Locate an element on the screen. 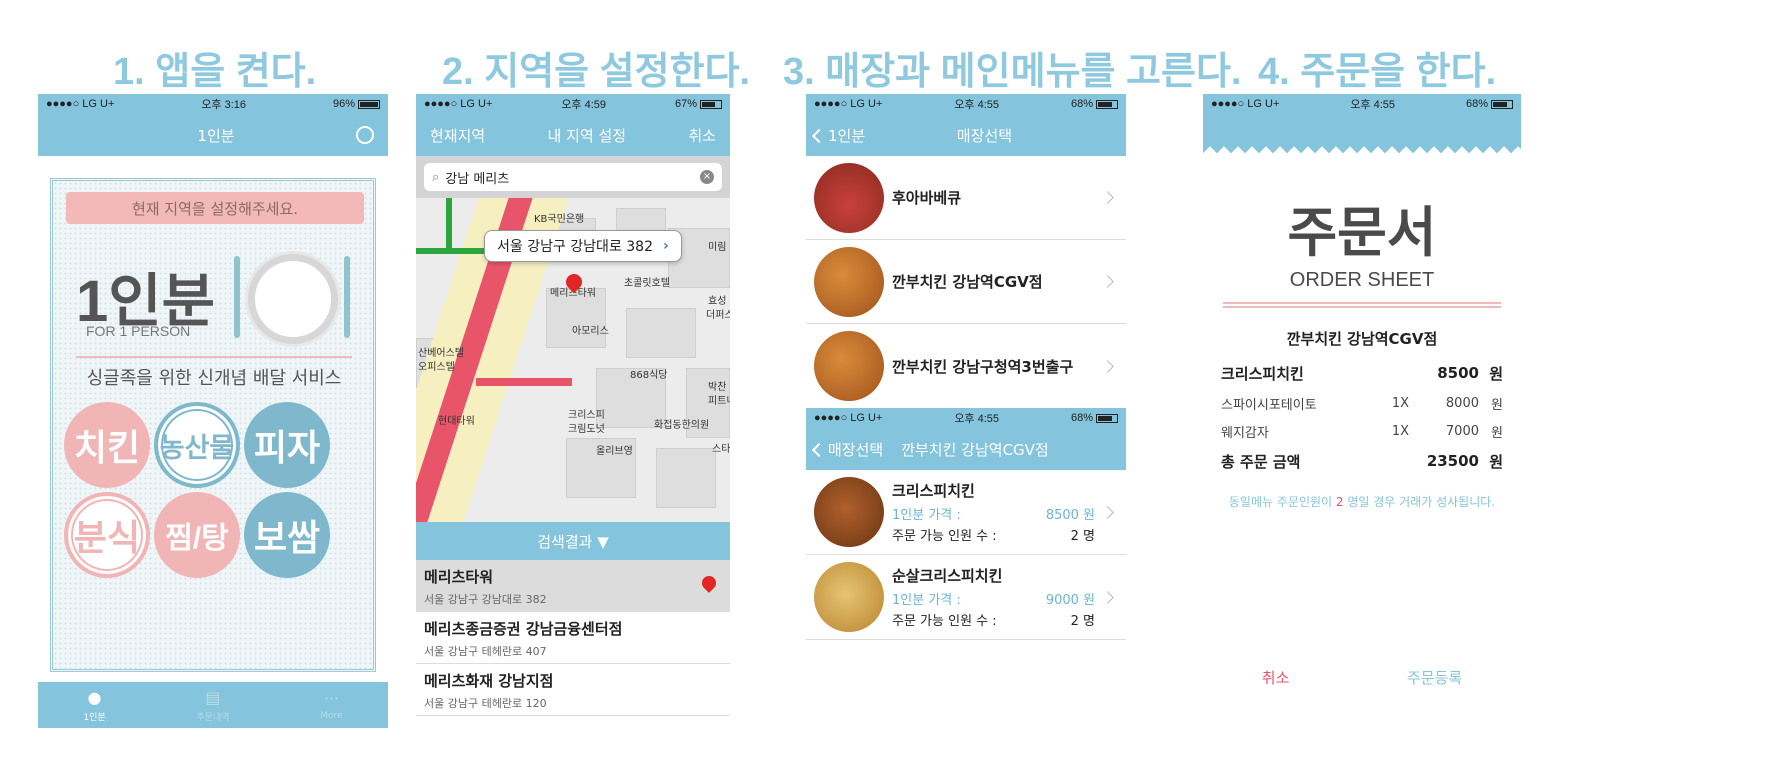 This screenshot has width=1765, height=783. map-label: 올리브영 is located at coordinates (614, 451).